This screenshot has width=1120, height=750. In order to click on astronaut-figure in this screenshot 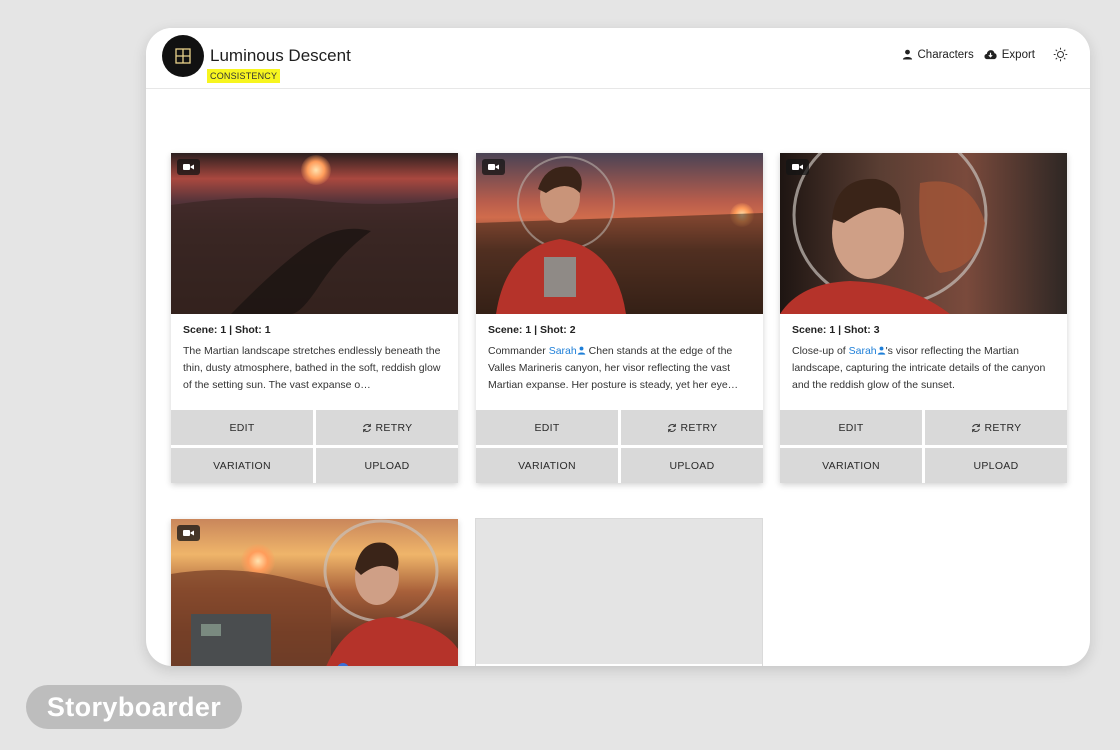, I will do `click(619, 235)`.